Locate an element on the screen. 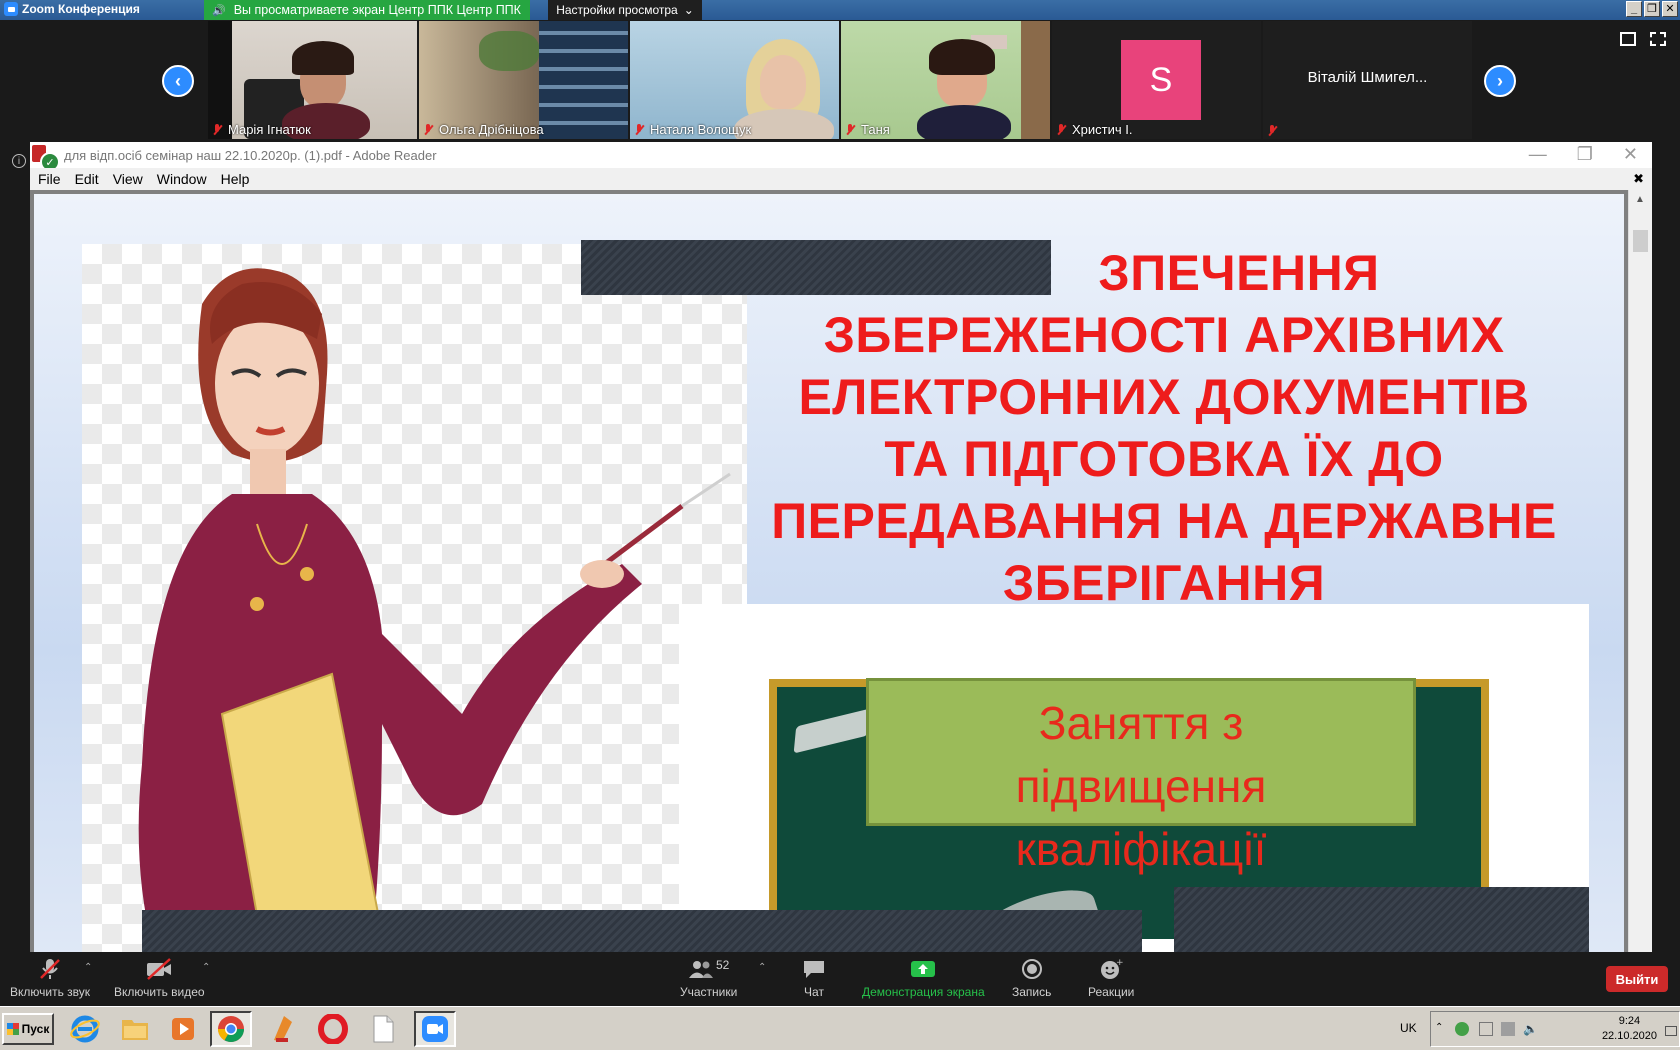 This screenshot has width=1680, height=1050. chat-button: Чат is located at coordinates (814, 978).